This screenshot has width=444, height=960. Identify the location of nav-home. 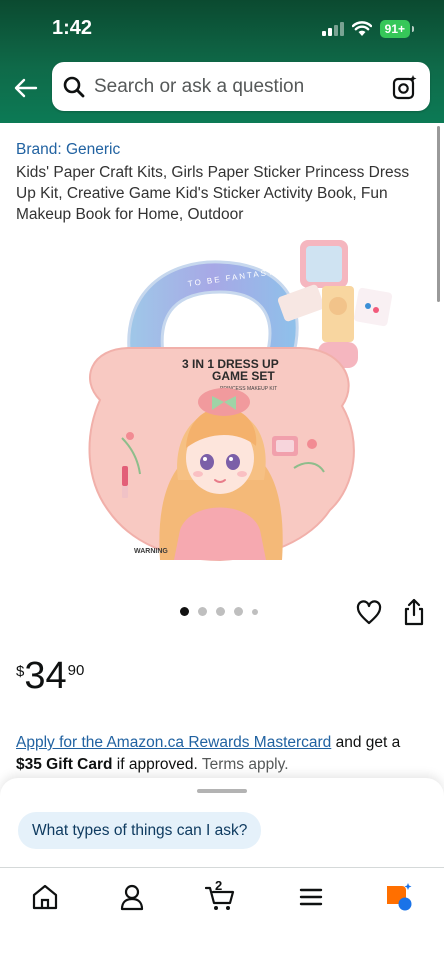
(45, 897).